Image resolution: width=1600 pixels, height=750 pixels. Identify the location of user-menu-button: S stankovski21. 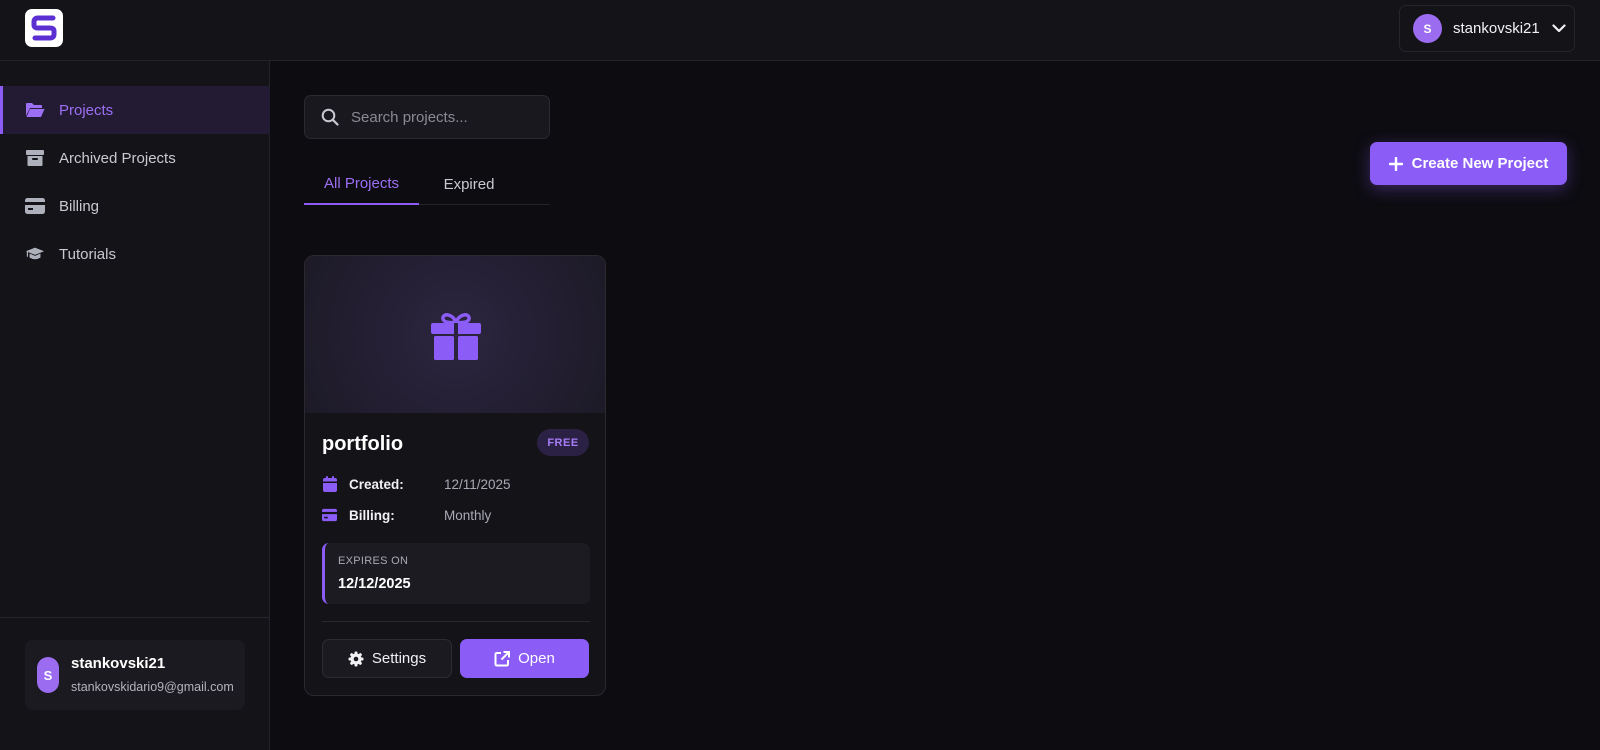
(1487, 28).